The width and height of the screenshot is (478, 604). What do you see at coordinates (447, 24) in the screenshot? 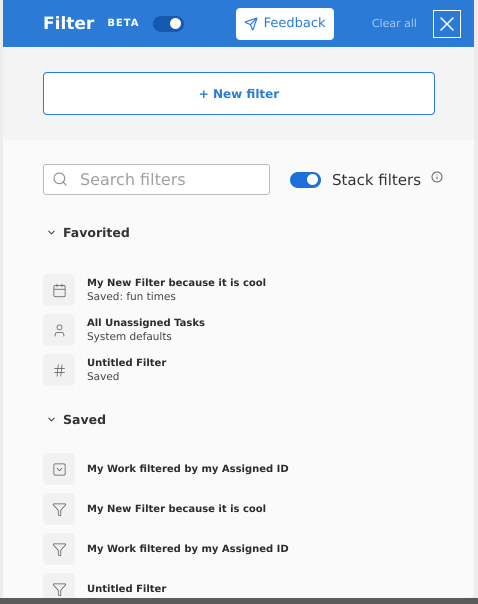
I see `close-button` at bounding box center [447, 24].